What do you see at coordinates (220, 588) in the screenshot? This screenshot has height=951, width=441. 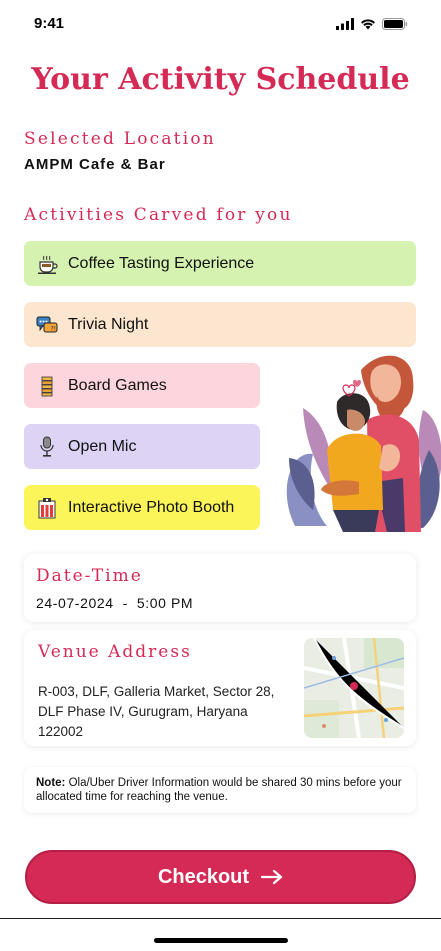 I see `datetime-card: Date-Time 24-07-2024 - 5:00 PM` at bounding box center [220, 588].